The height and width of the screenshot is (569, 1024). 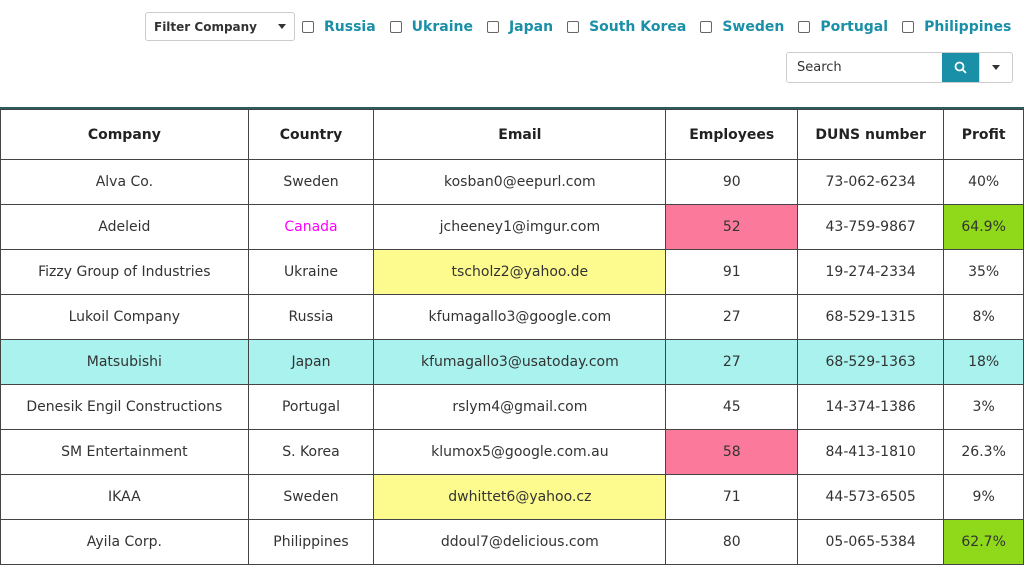 I want to click on checkbox-portugal, so click(x=804, y=26).